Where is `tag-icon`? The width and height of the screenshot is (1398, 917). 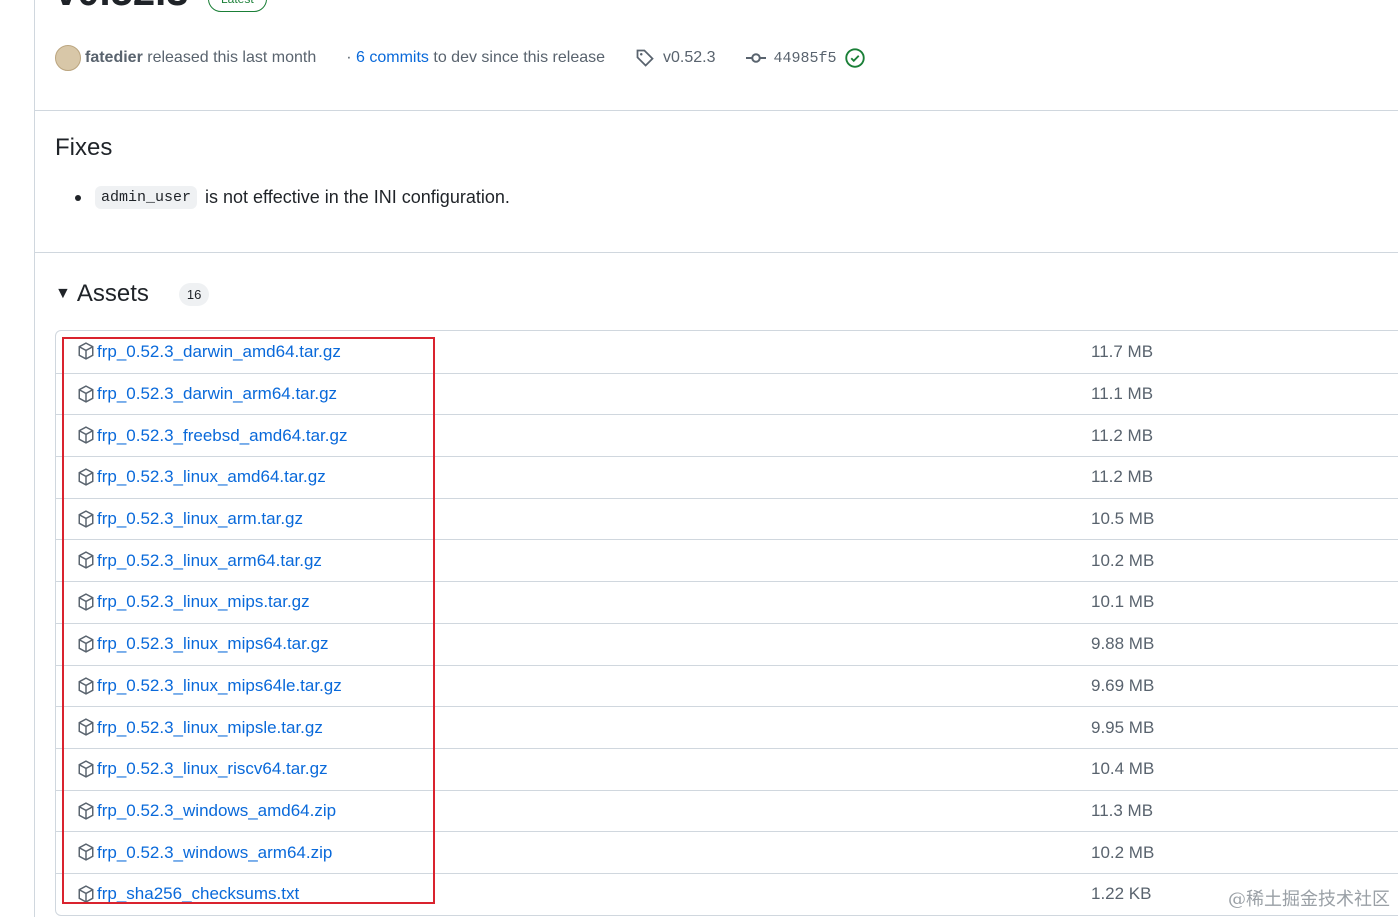
tag-icon is located at coordinates (645, 58).